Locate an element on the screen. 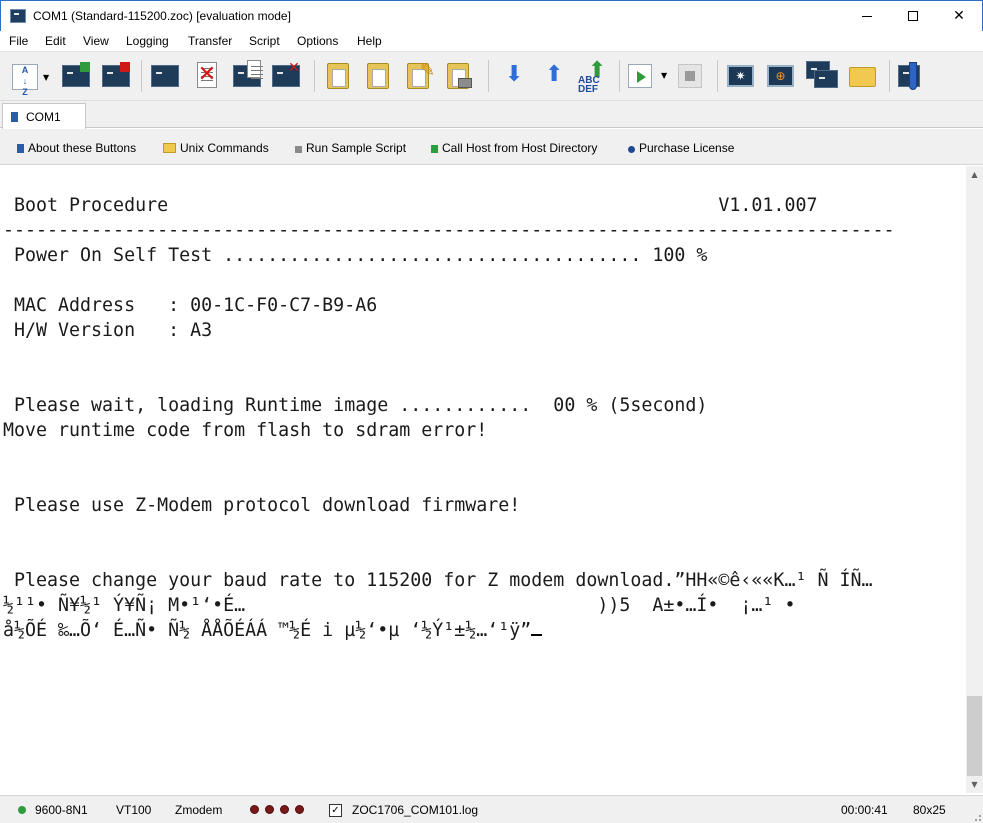 The width and height of the screenshot is (983, 823). maximize-button is located at coordinates (913, 16).